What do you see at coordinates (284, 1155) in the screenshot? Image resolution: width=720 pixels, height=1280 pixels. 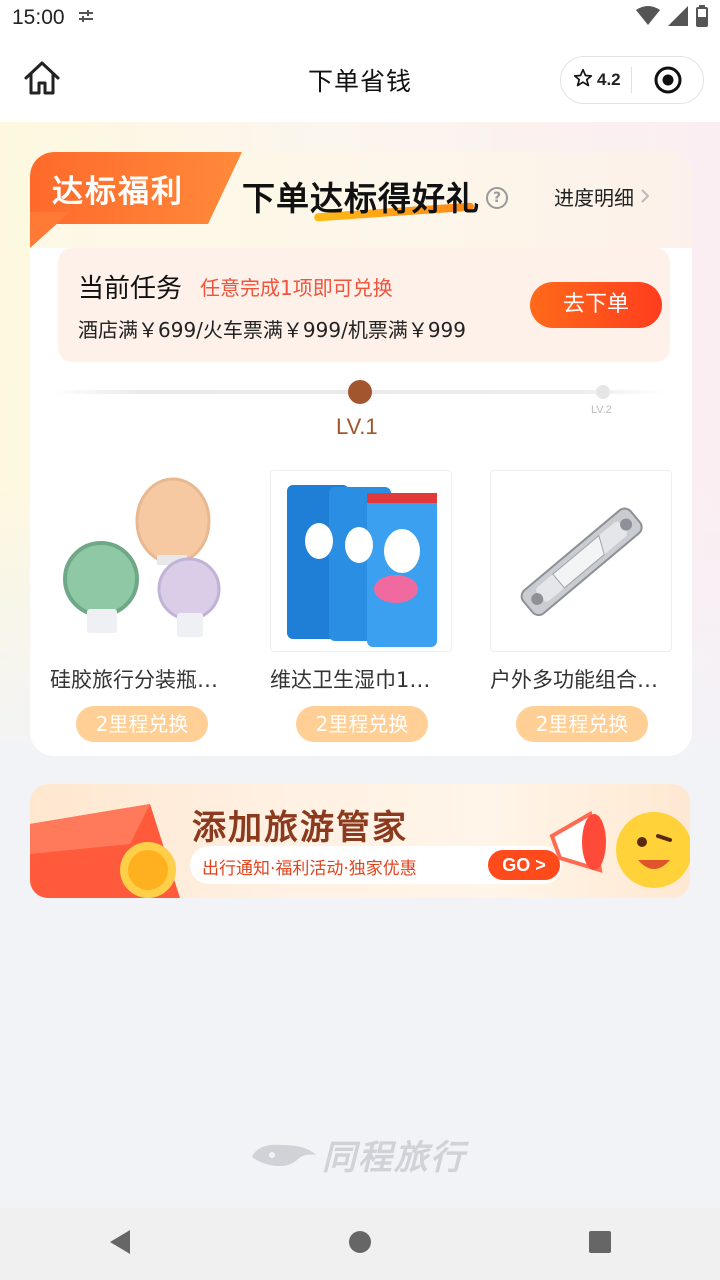 I see `dolphin-logo-icon` at bounding box center [284, 1155].